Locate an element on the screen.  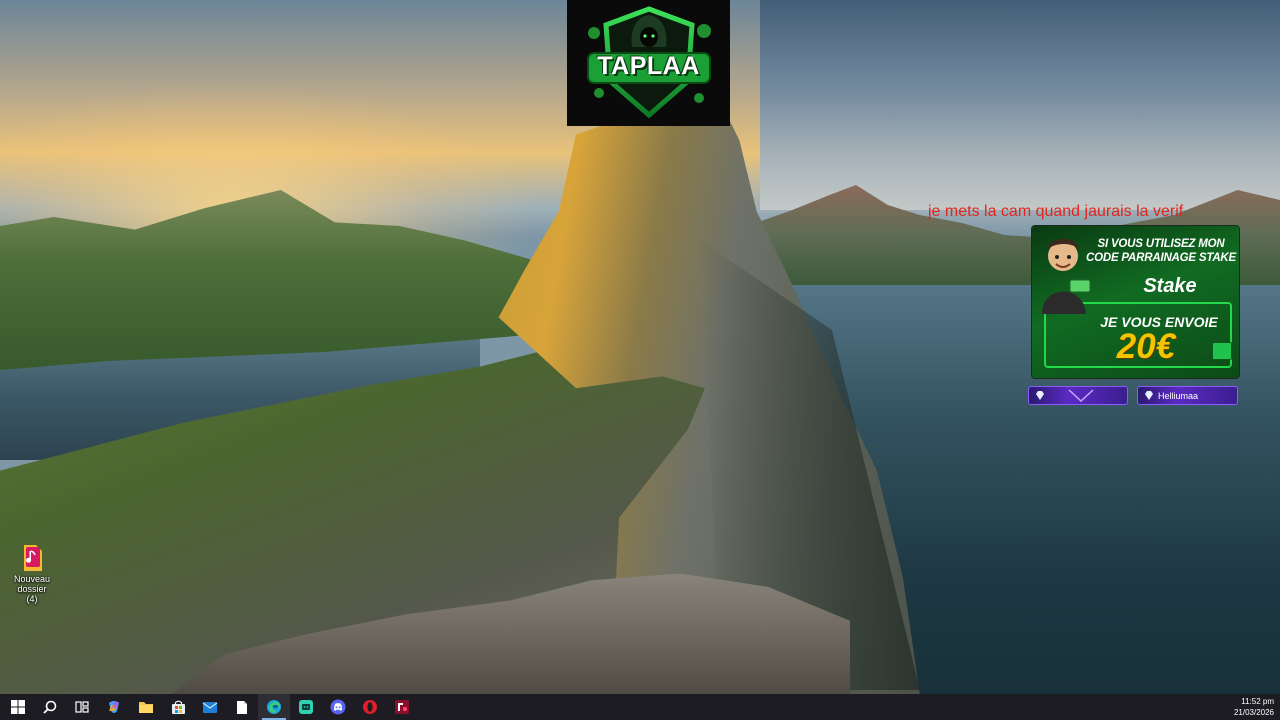
notepad-button is located at coordinates (242, 707).